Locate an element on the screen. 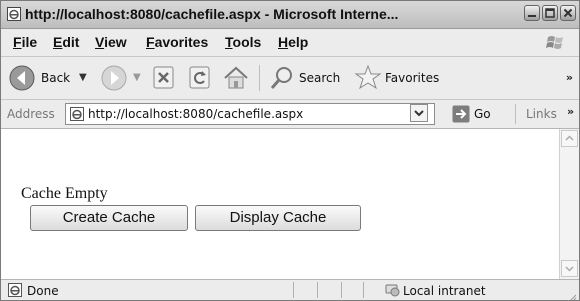 This screenshot has width=580, height=301. search-label: Search is located at coordinates (320, 78).